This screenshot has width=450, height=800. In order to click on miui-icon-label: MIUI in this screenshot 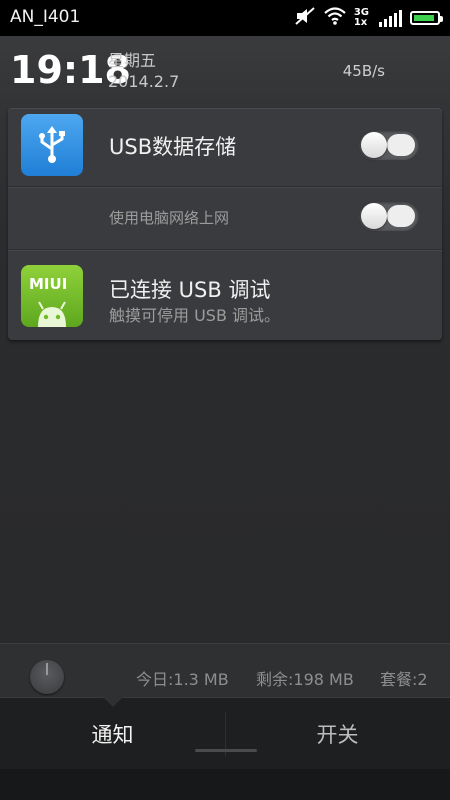, I will do `click(48, 284)`.